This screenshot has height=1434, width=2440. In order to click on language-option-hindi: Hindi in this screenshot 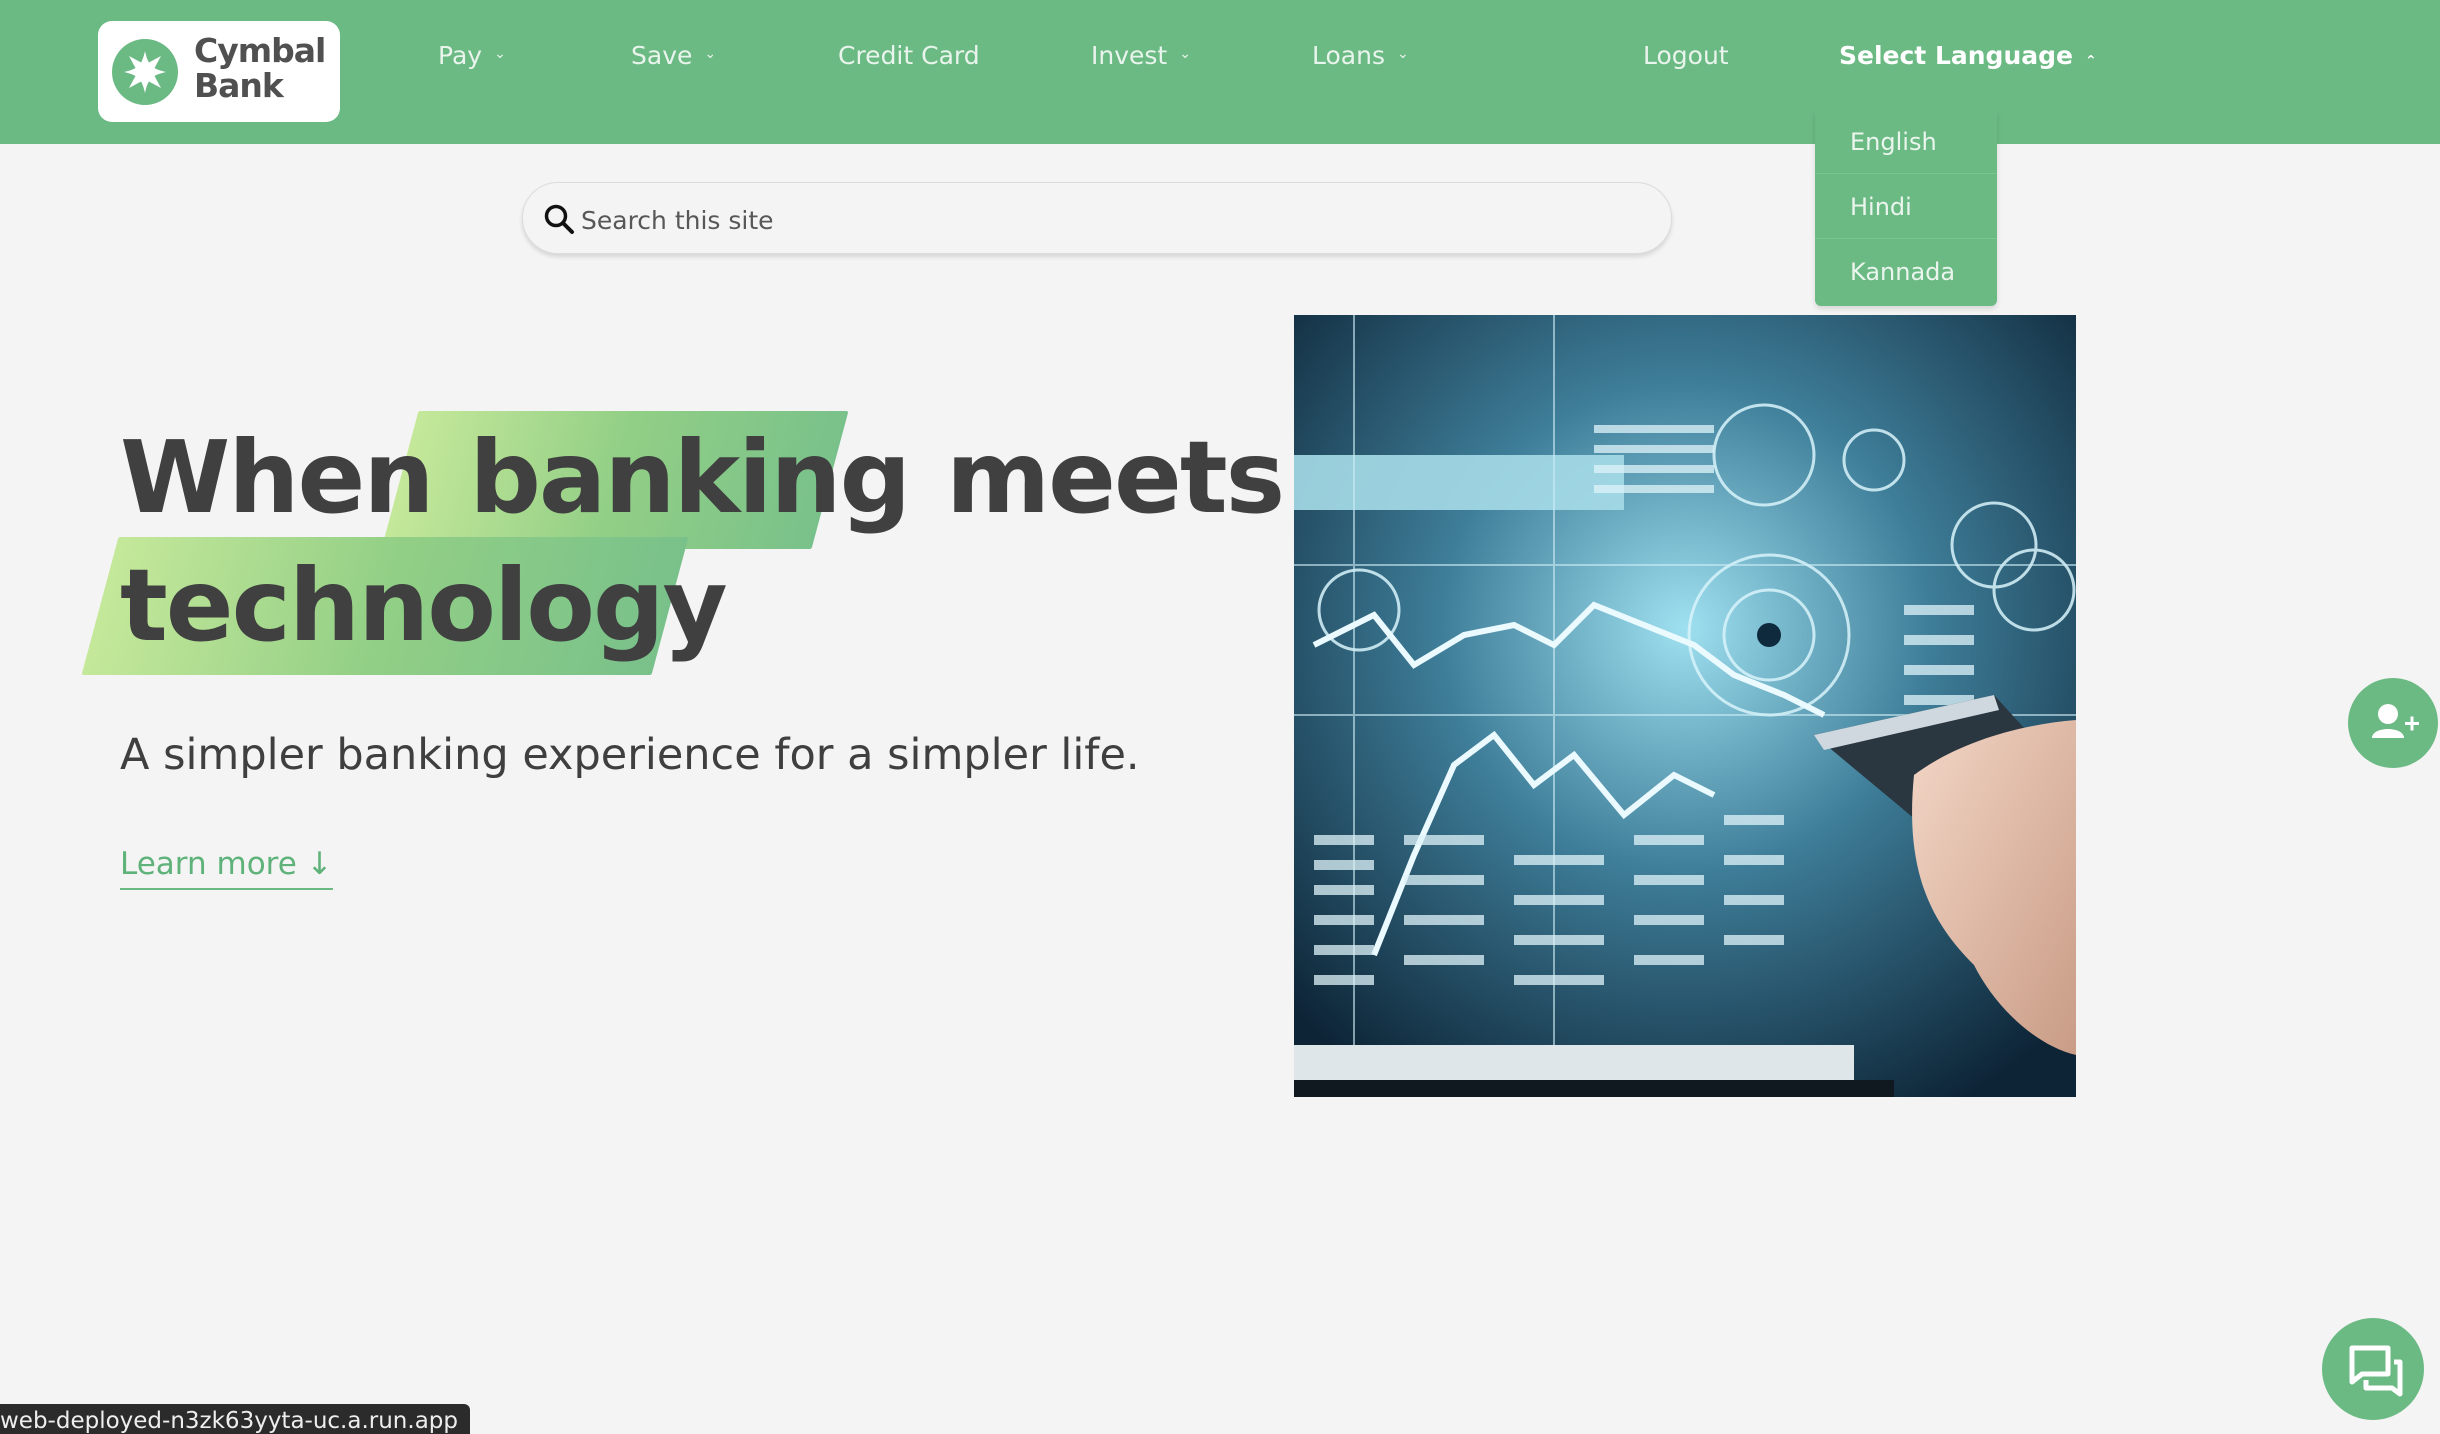, I will do `click(1906, 207)`.